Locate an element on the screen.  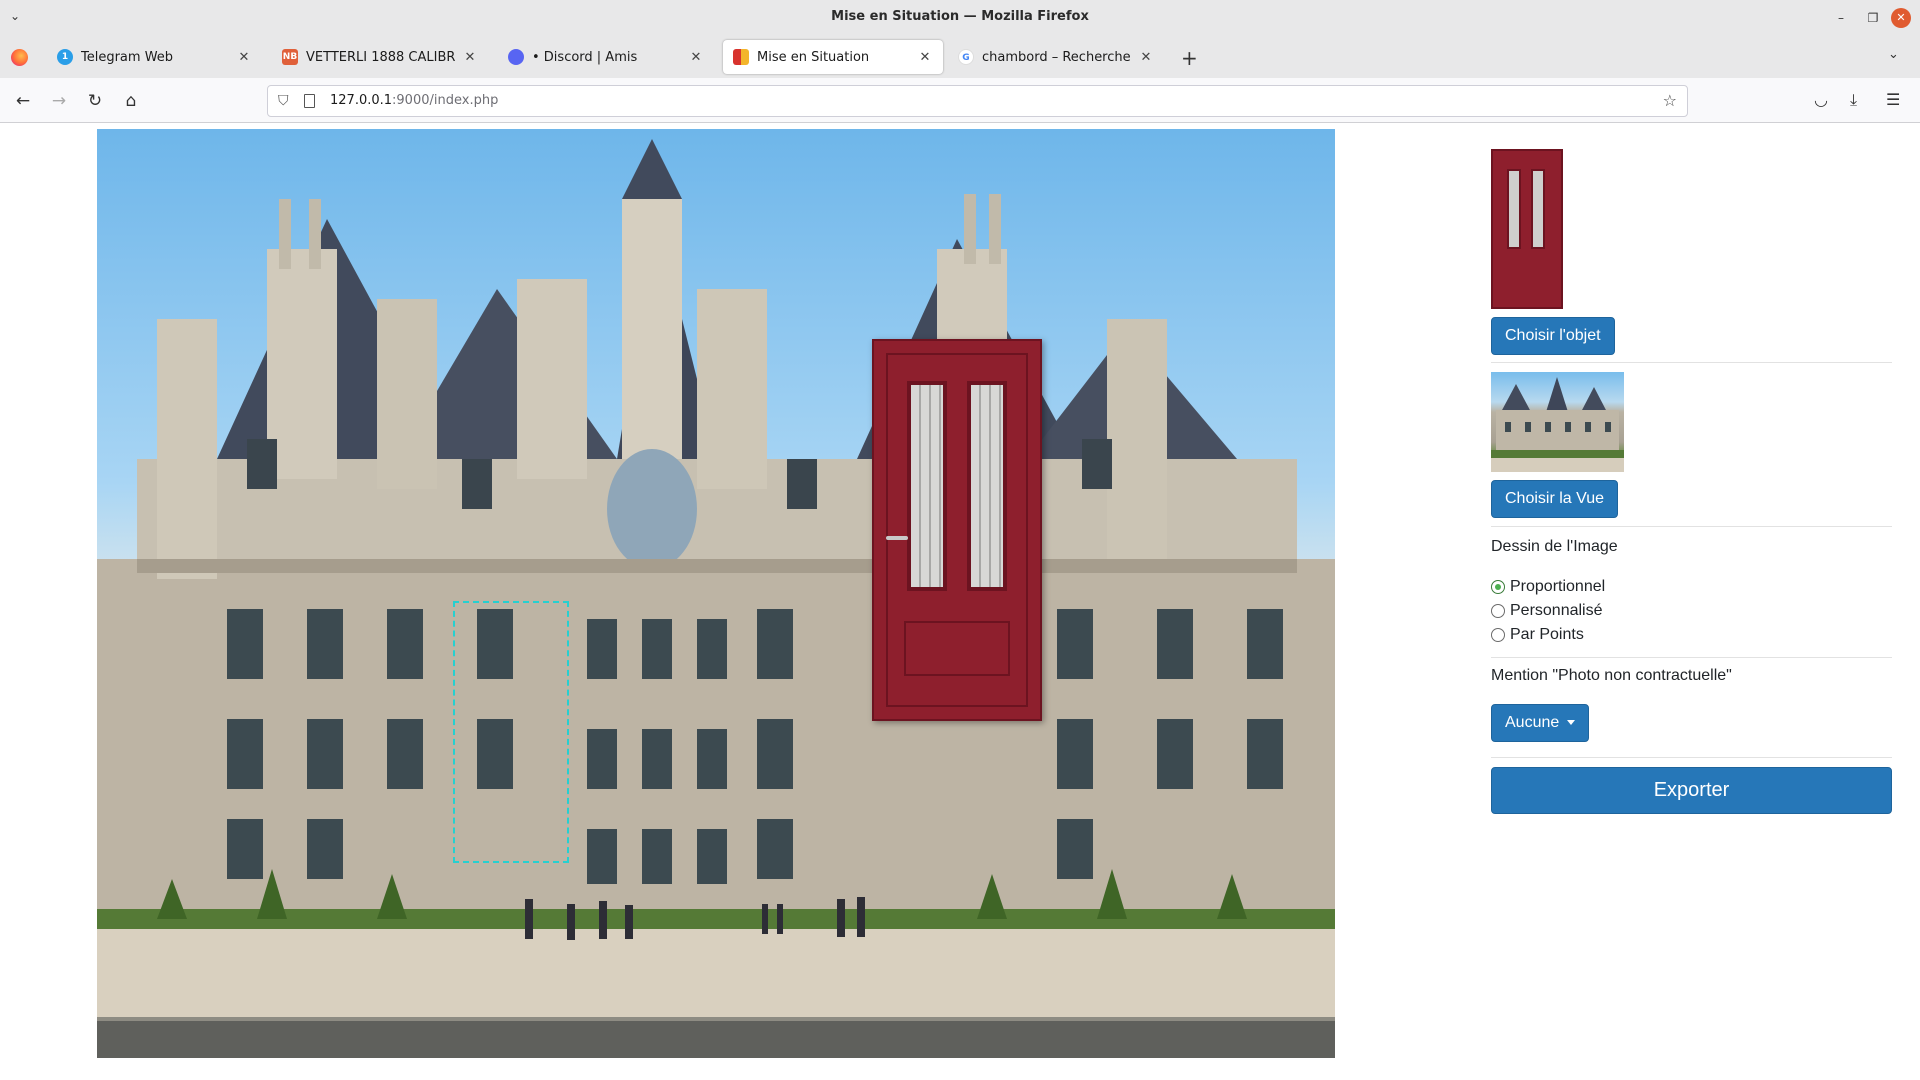
bookmark-star-icon: ☆ is located at coordinates (1670, 100).